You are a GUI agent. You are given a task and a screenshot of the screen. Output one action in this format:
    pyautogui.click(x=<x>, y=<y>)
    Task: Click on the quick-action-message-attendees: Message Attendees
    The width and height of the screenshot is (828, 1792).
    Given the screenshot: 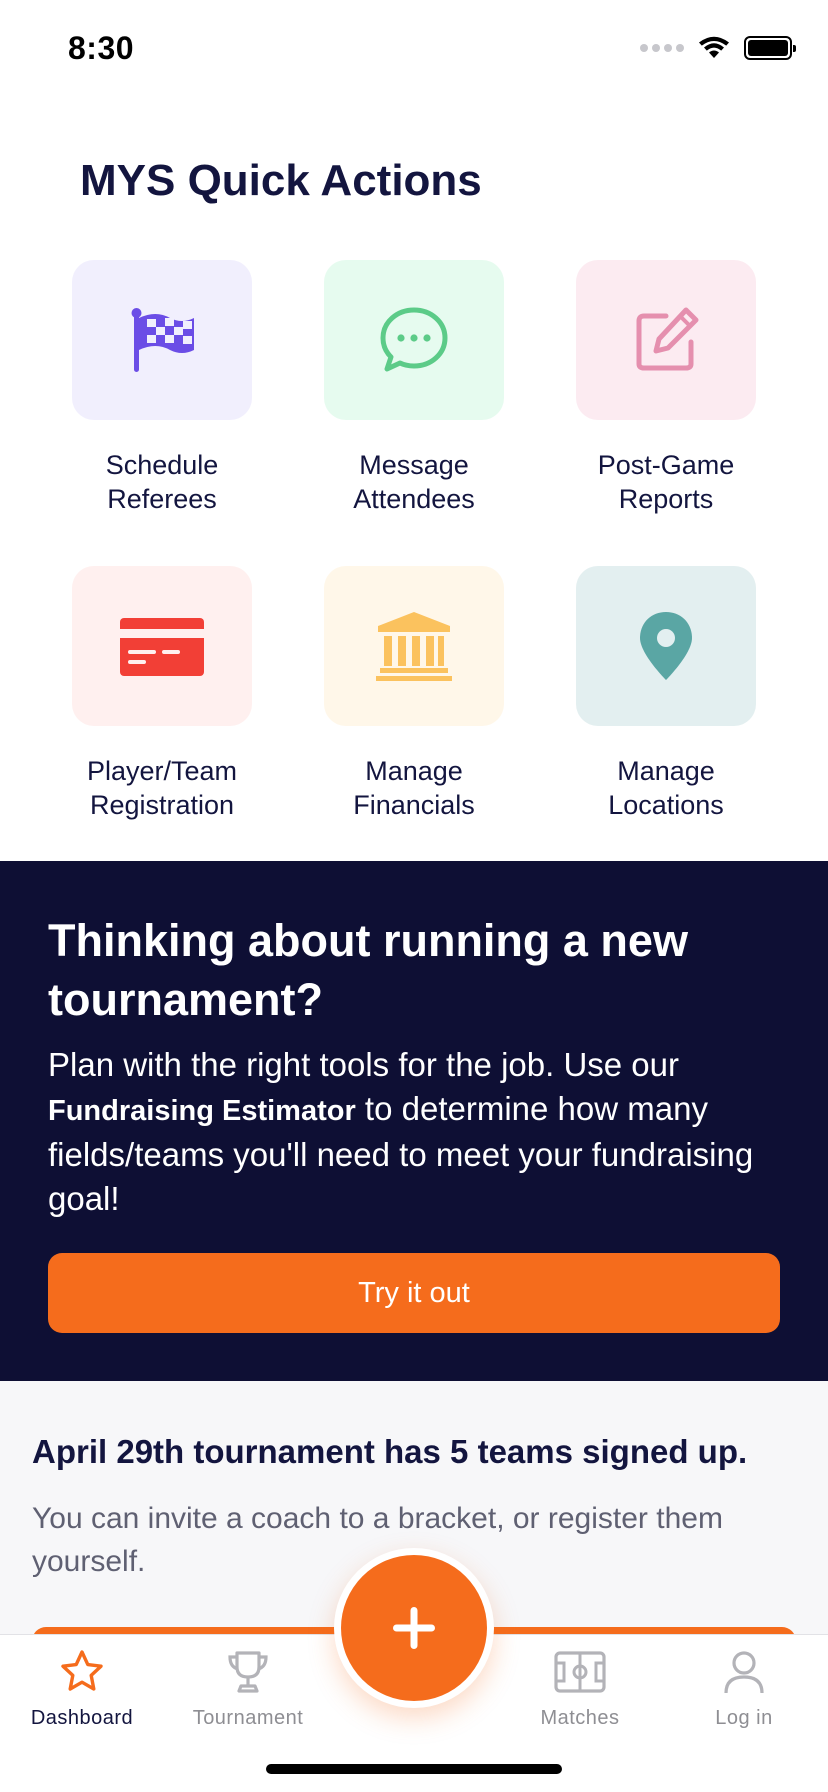 What is the action you would take?
    pyautogui.click(x=414, y=388)
    